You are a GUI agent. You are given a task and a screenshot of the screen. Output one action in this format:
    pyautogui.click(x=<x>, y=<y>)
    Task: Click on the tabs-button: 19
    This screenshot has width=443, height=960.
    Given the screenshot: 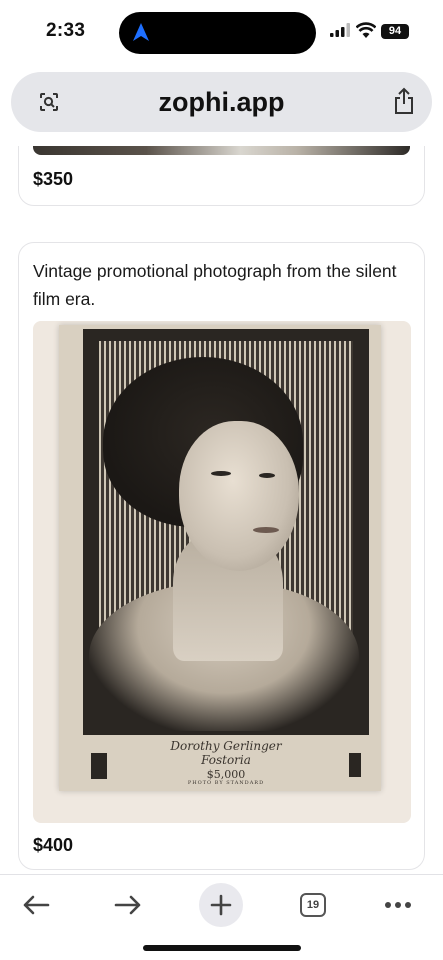 What is the action you would take?
    pyautogui.click(x=313, y=905)
    